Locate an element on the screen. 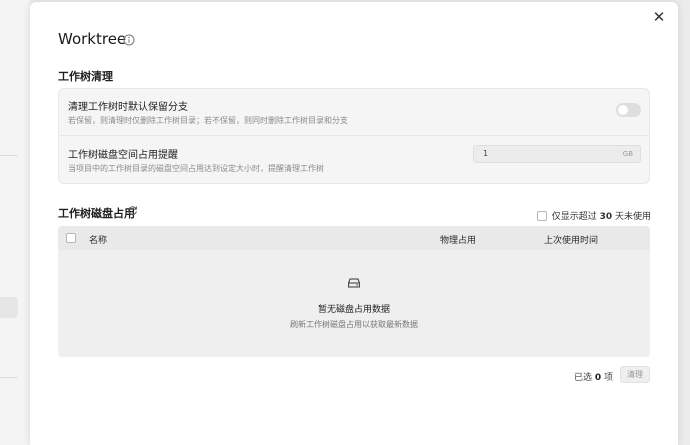 This screenshot has height=445, width=690. unused-filter-label: 仅显示超过 30 天未使用 is located at coordinates (601, 217).